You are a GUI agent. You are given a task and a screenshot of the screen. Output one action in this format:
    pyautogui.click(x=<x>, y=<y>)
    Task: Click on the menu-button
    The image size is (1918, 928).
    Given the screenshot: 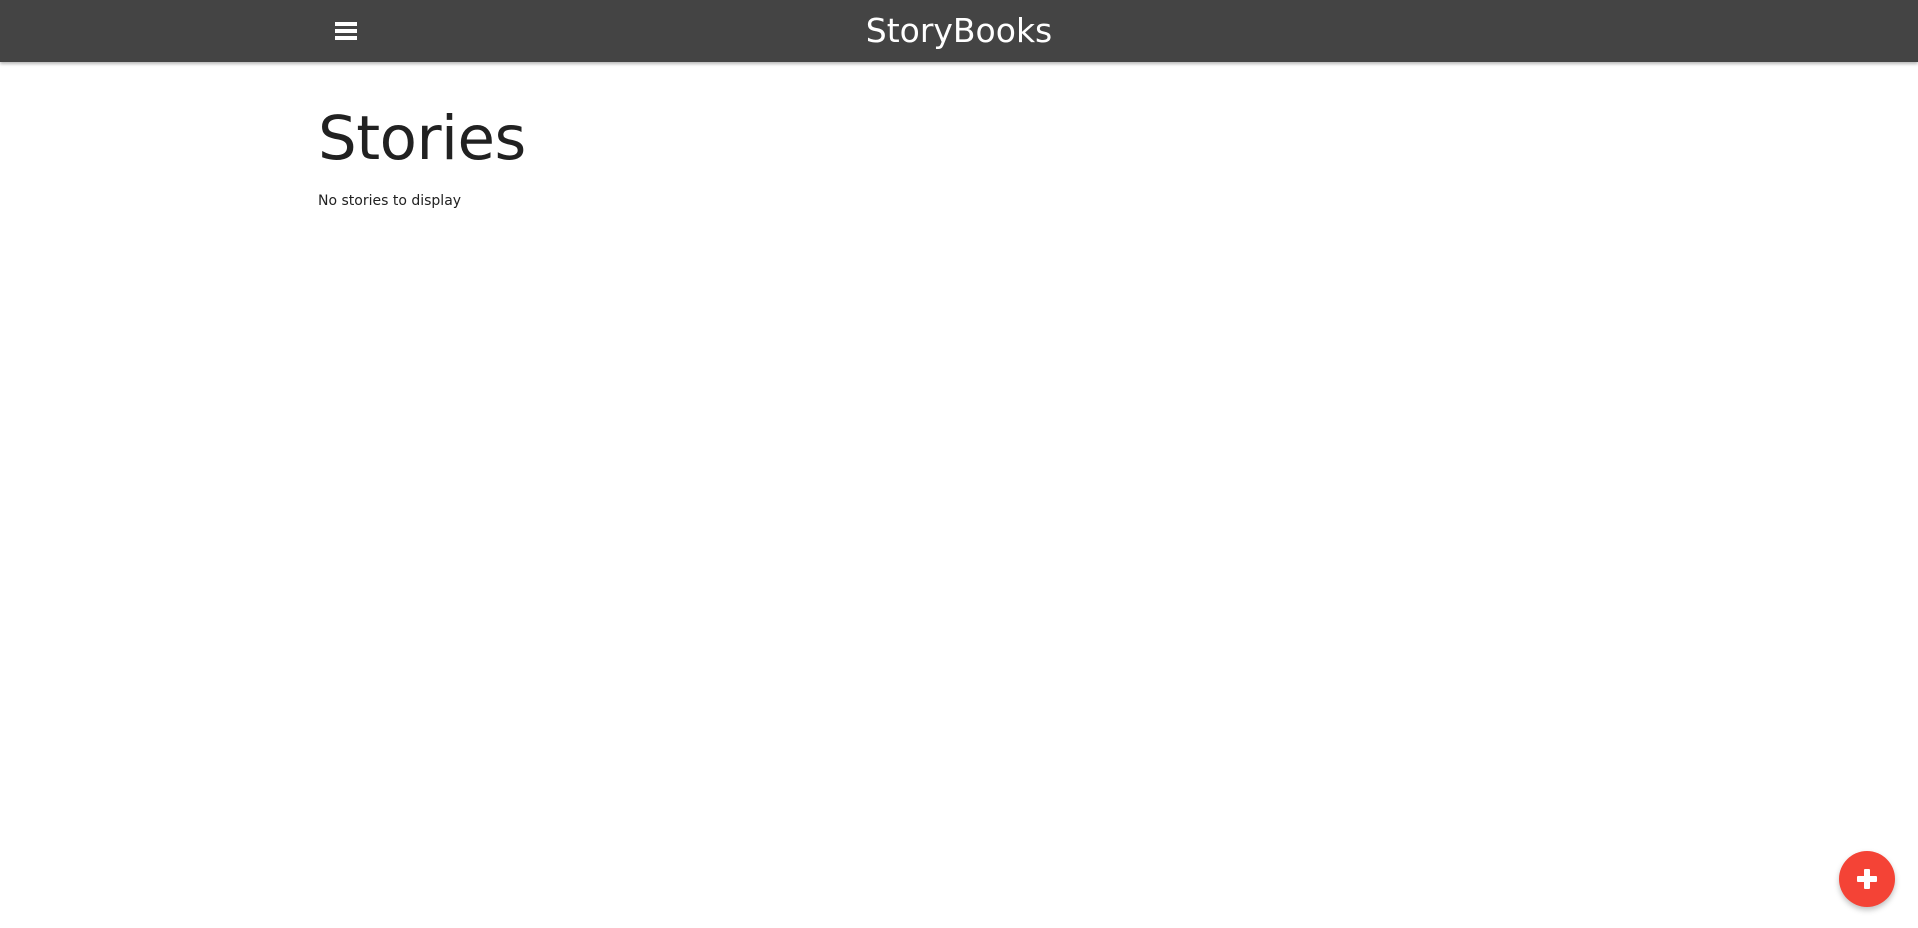 What is the action you would take?
    pyautogui.click(x=346, y=31)
    